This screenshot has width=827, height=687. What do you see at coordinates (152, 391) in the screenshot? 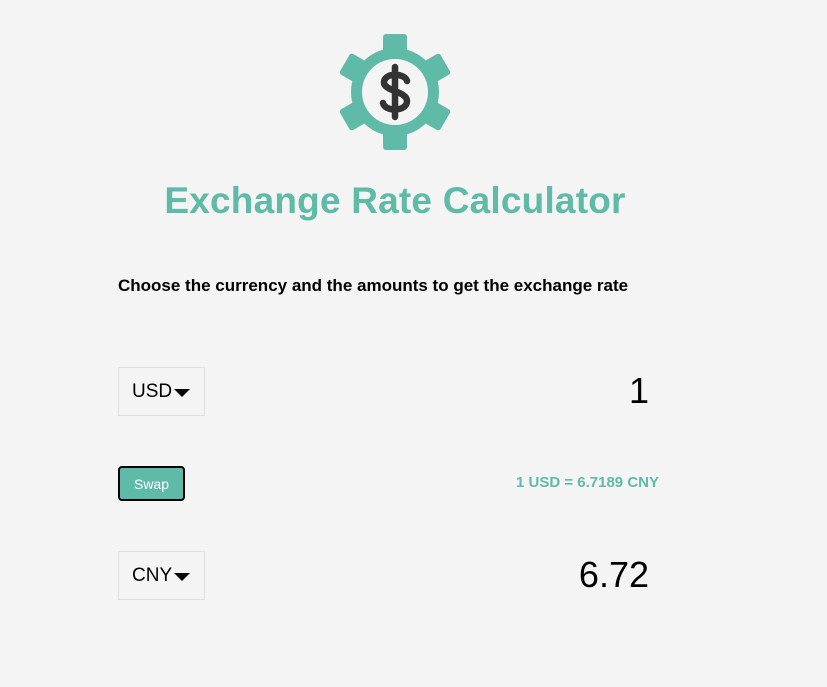
I see `currency-one-value: USD` at bounding box center [152, 391].